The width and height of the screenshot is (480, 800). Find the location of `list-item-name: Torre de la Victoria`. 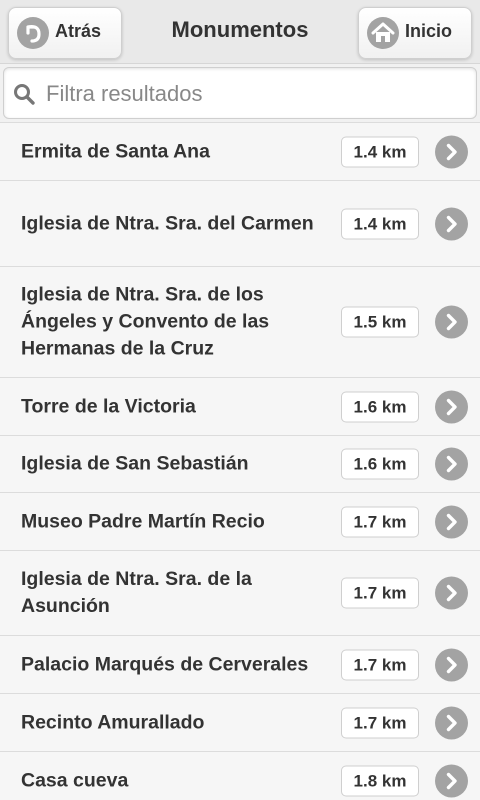

list-item-name: Torre de la Victoria is located at coordinates (108, 406).